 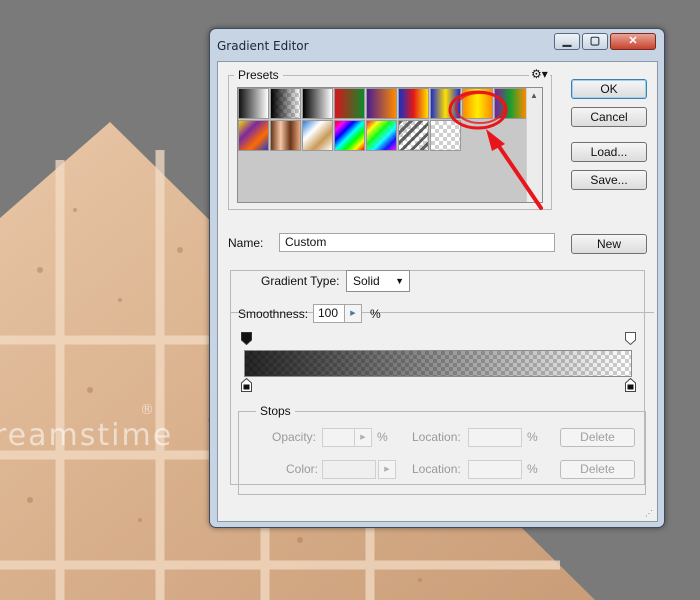 What do you see at coordinates (246, 243) in the screenshot?
I see `name-label: Name:` at bounding box center [246, 243].